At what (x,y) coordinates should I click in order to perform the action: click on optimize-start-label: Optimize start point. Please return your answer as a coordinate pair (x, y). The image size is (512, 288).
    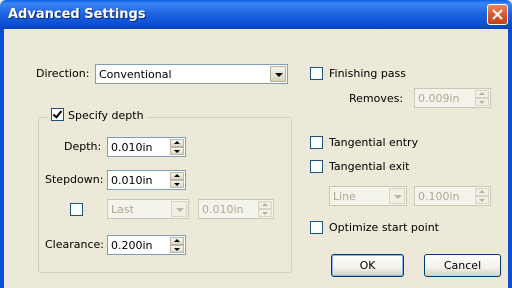
    Looking at the image, I should click on (384, 227).